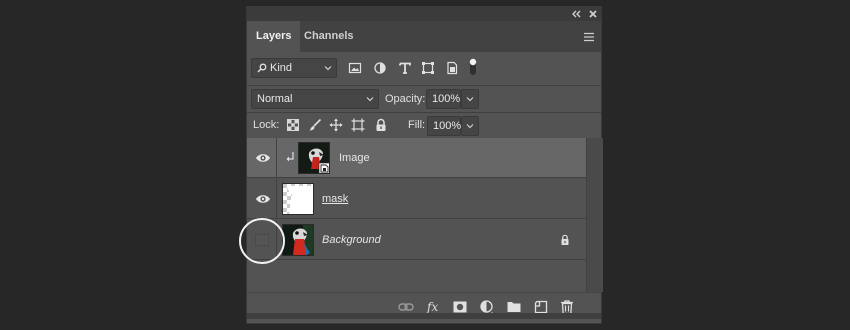 This screenshot has height=330, width=850. I want to click on lock-icon, so click(565, 239).